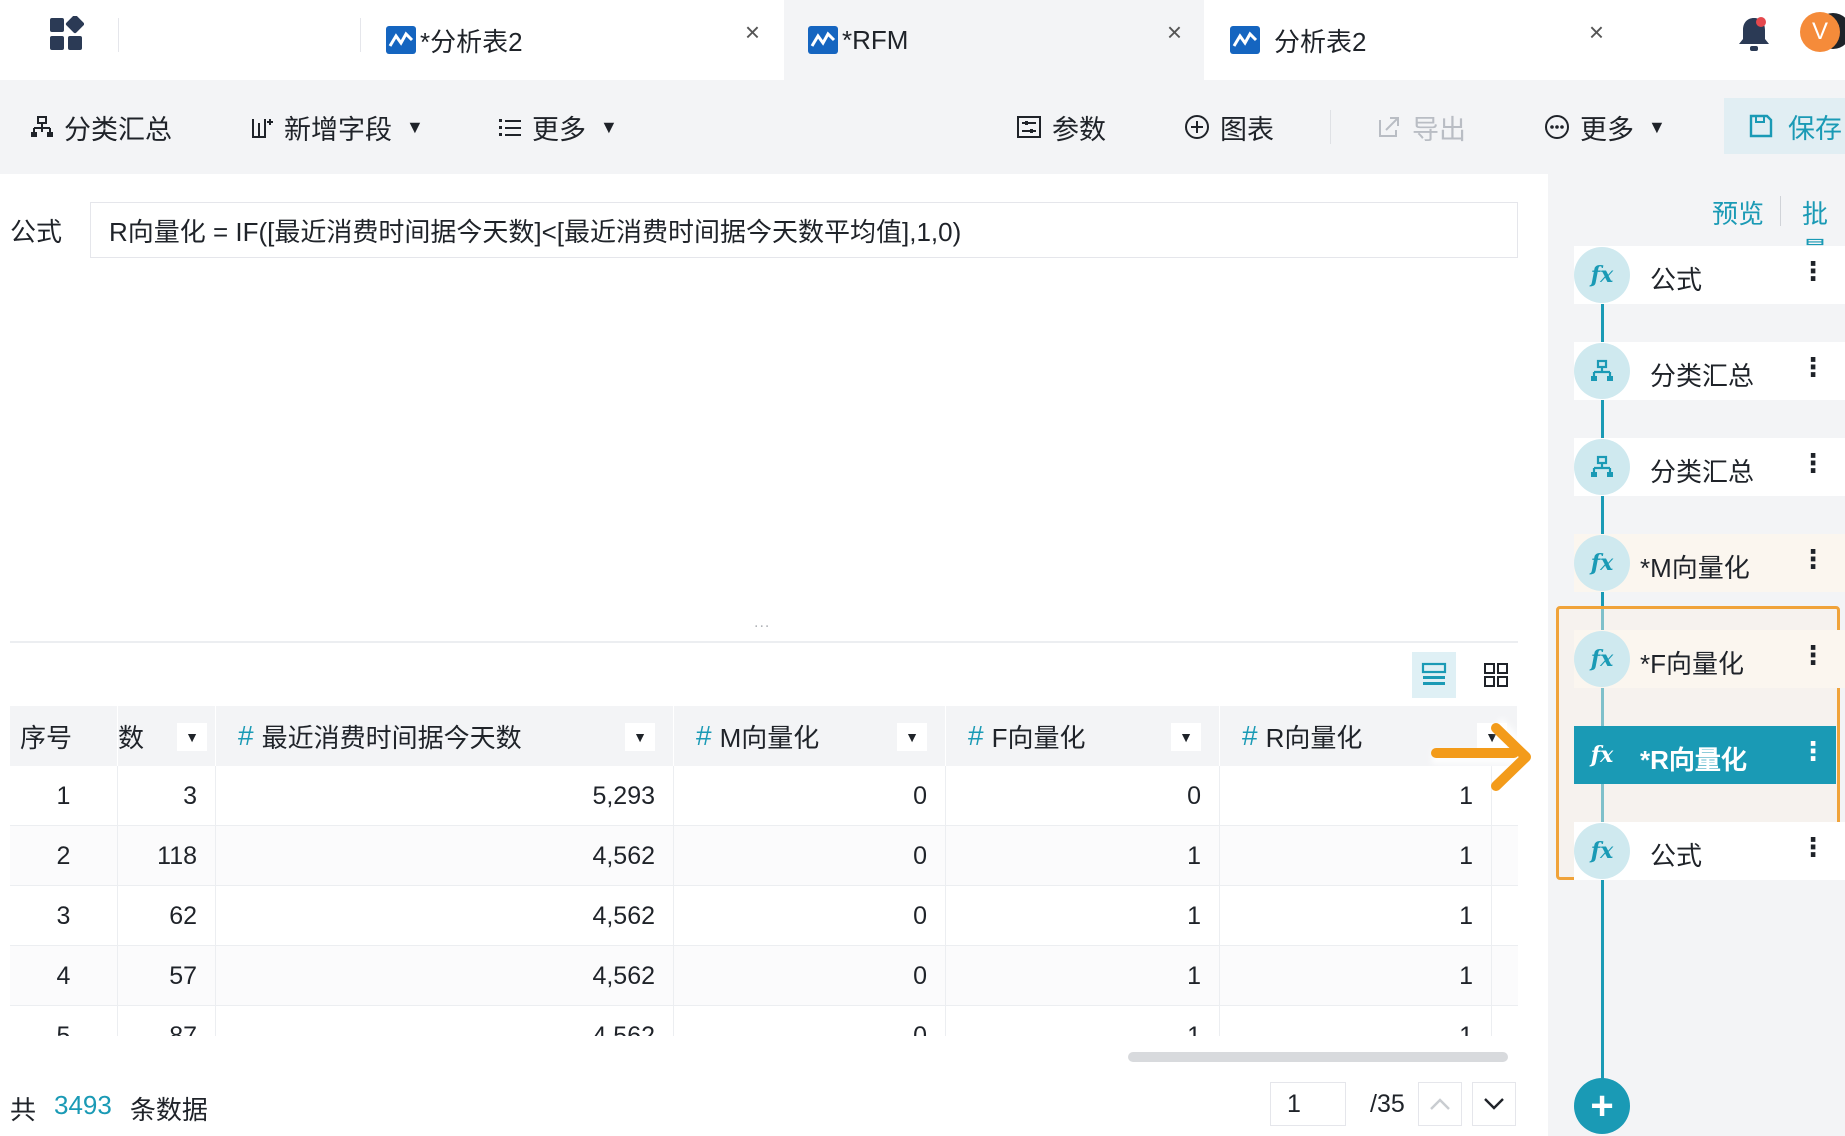 The height and width of the screenshot is (1136, 1845). What do you see at coordinates (64, 736) in the screenshot?
I see `column-header-seq: 序号` at bounding box center [64, 736].